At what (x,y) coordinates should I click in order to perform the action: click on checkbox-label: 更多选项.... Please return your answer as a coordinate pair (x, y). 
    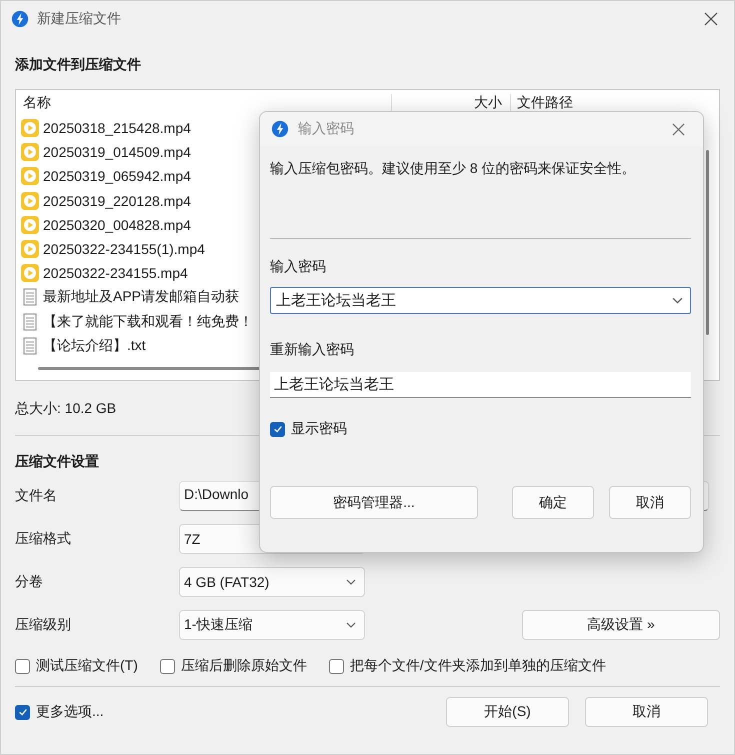
    Looking at the image, I should click on (70, 712).